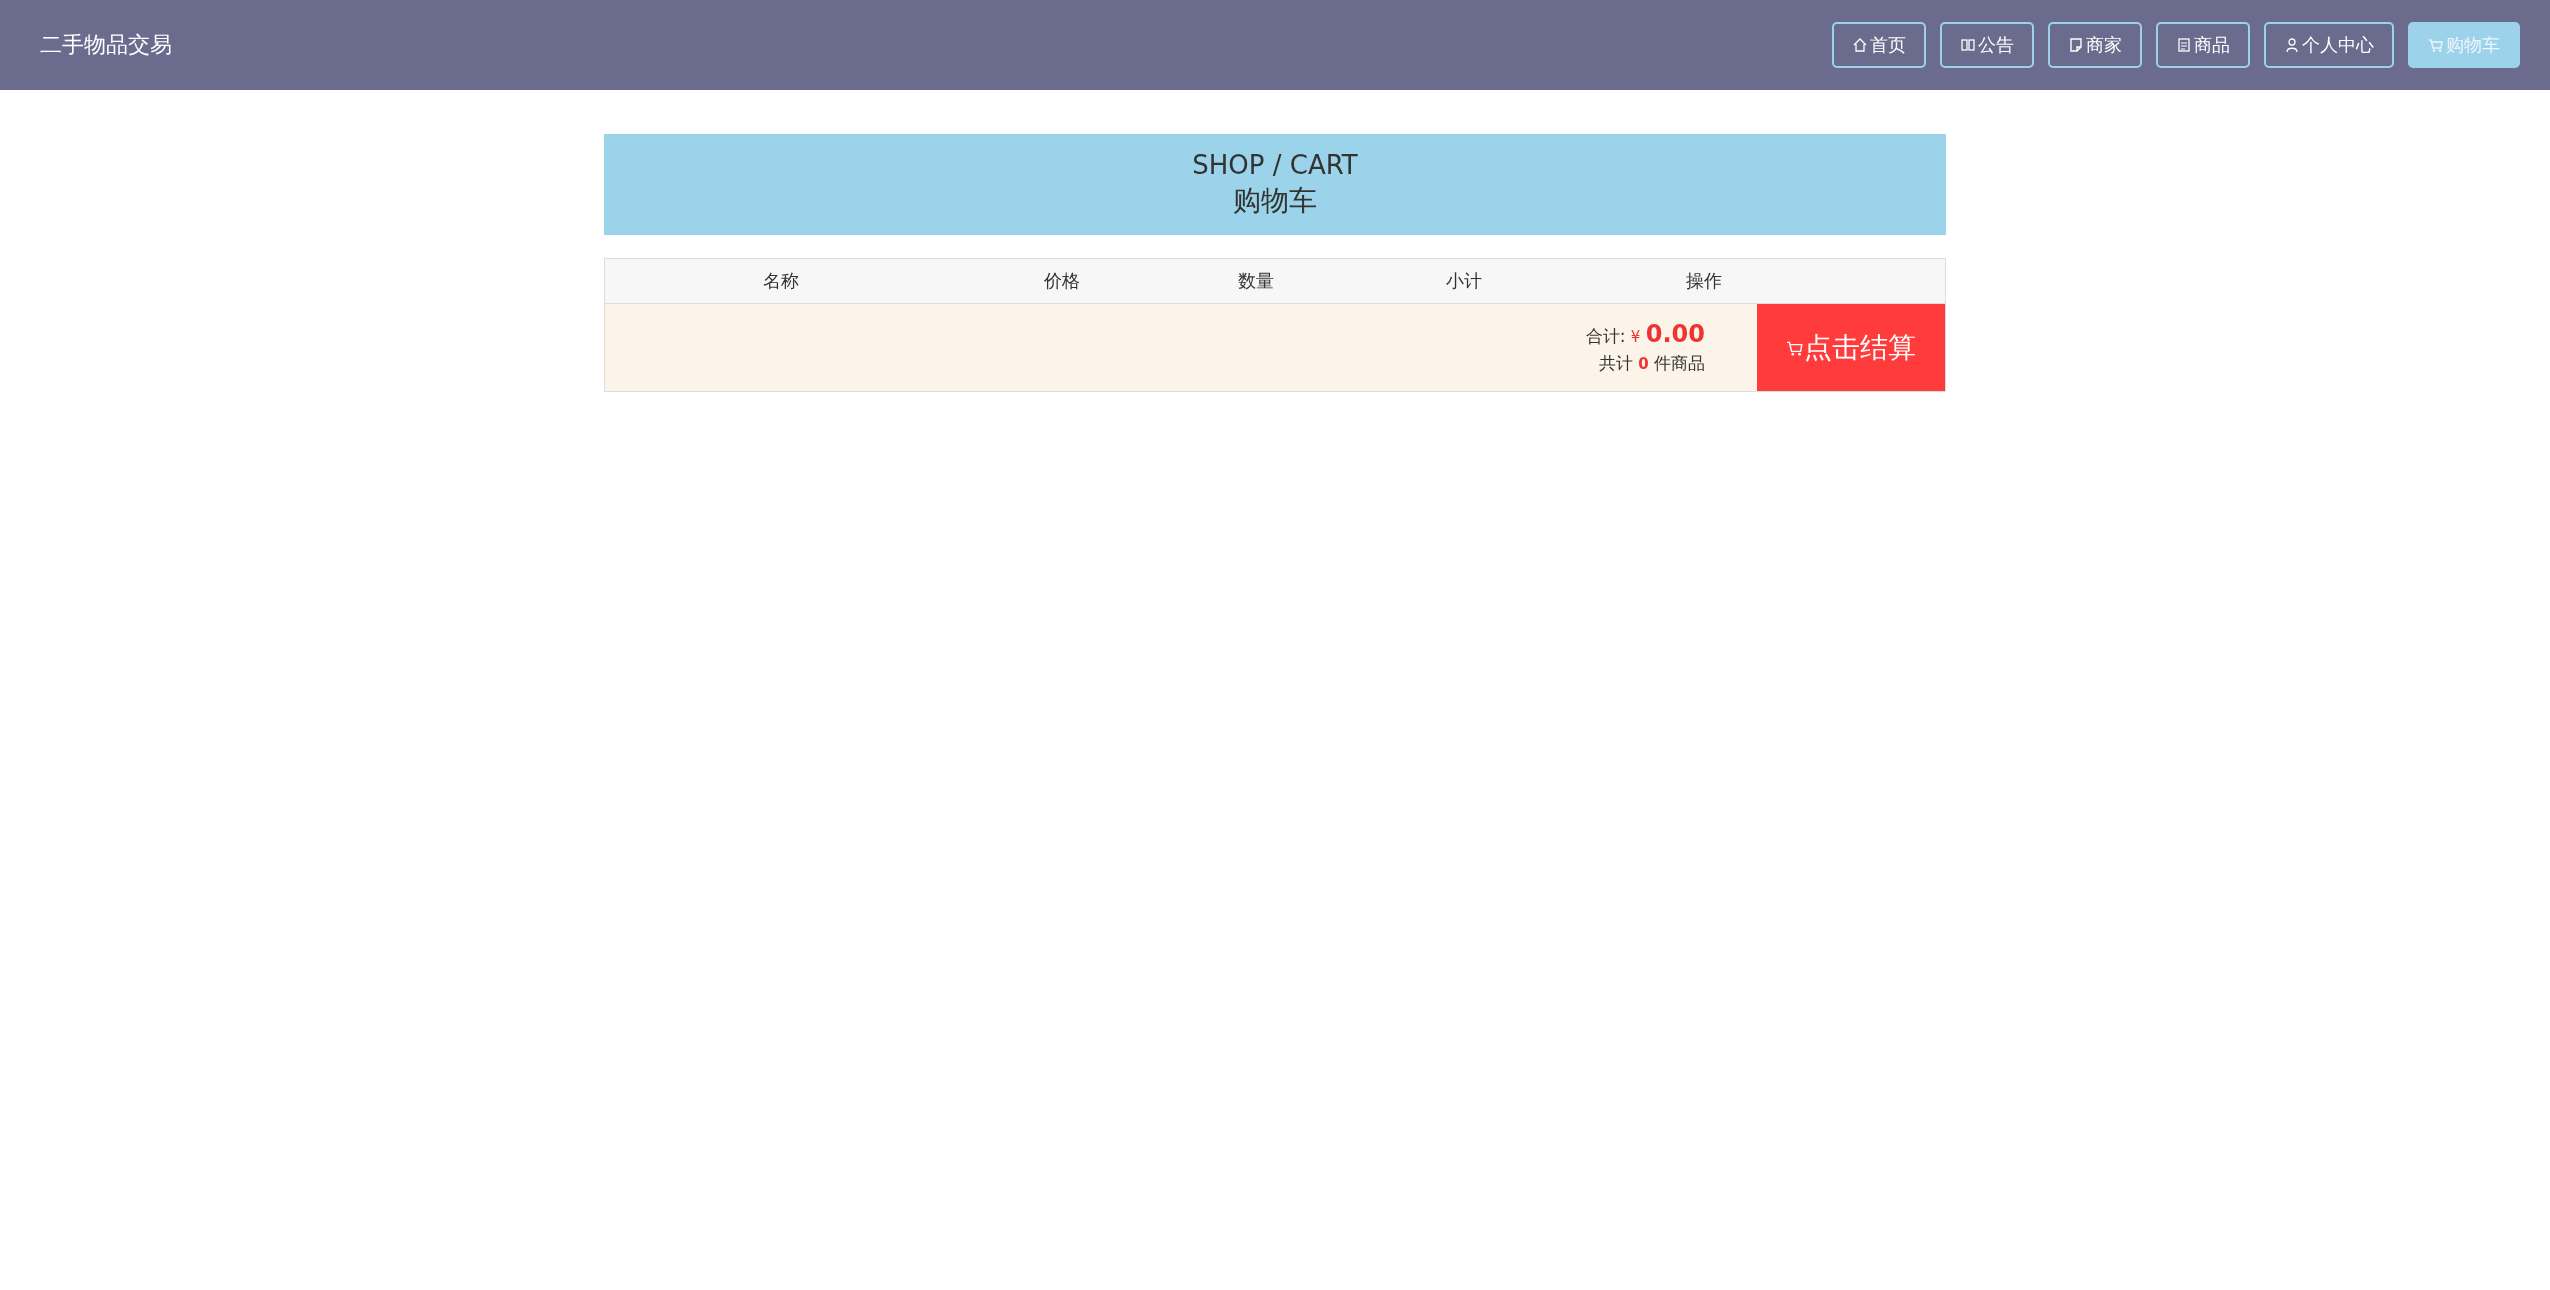 The width and height of the screenshot is (2550, 1290). What do you see at coordinates (1464, 281) in the screenshot?
I see `column-header: 小计` at bounding box center [1464, 281].